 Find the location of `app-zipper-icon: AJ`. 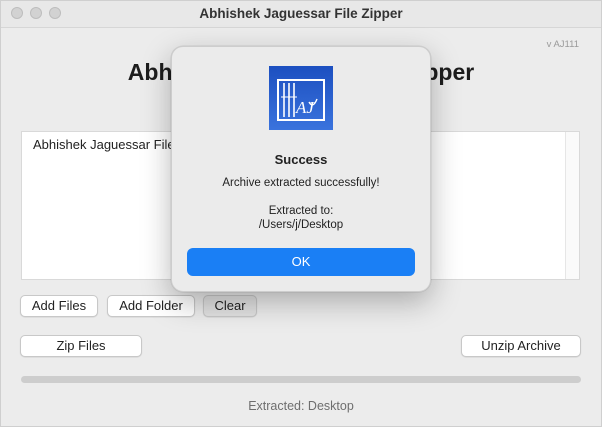

app-zipper-icon: AJ is located at coordinates (301, 98).